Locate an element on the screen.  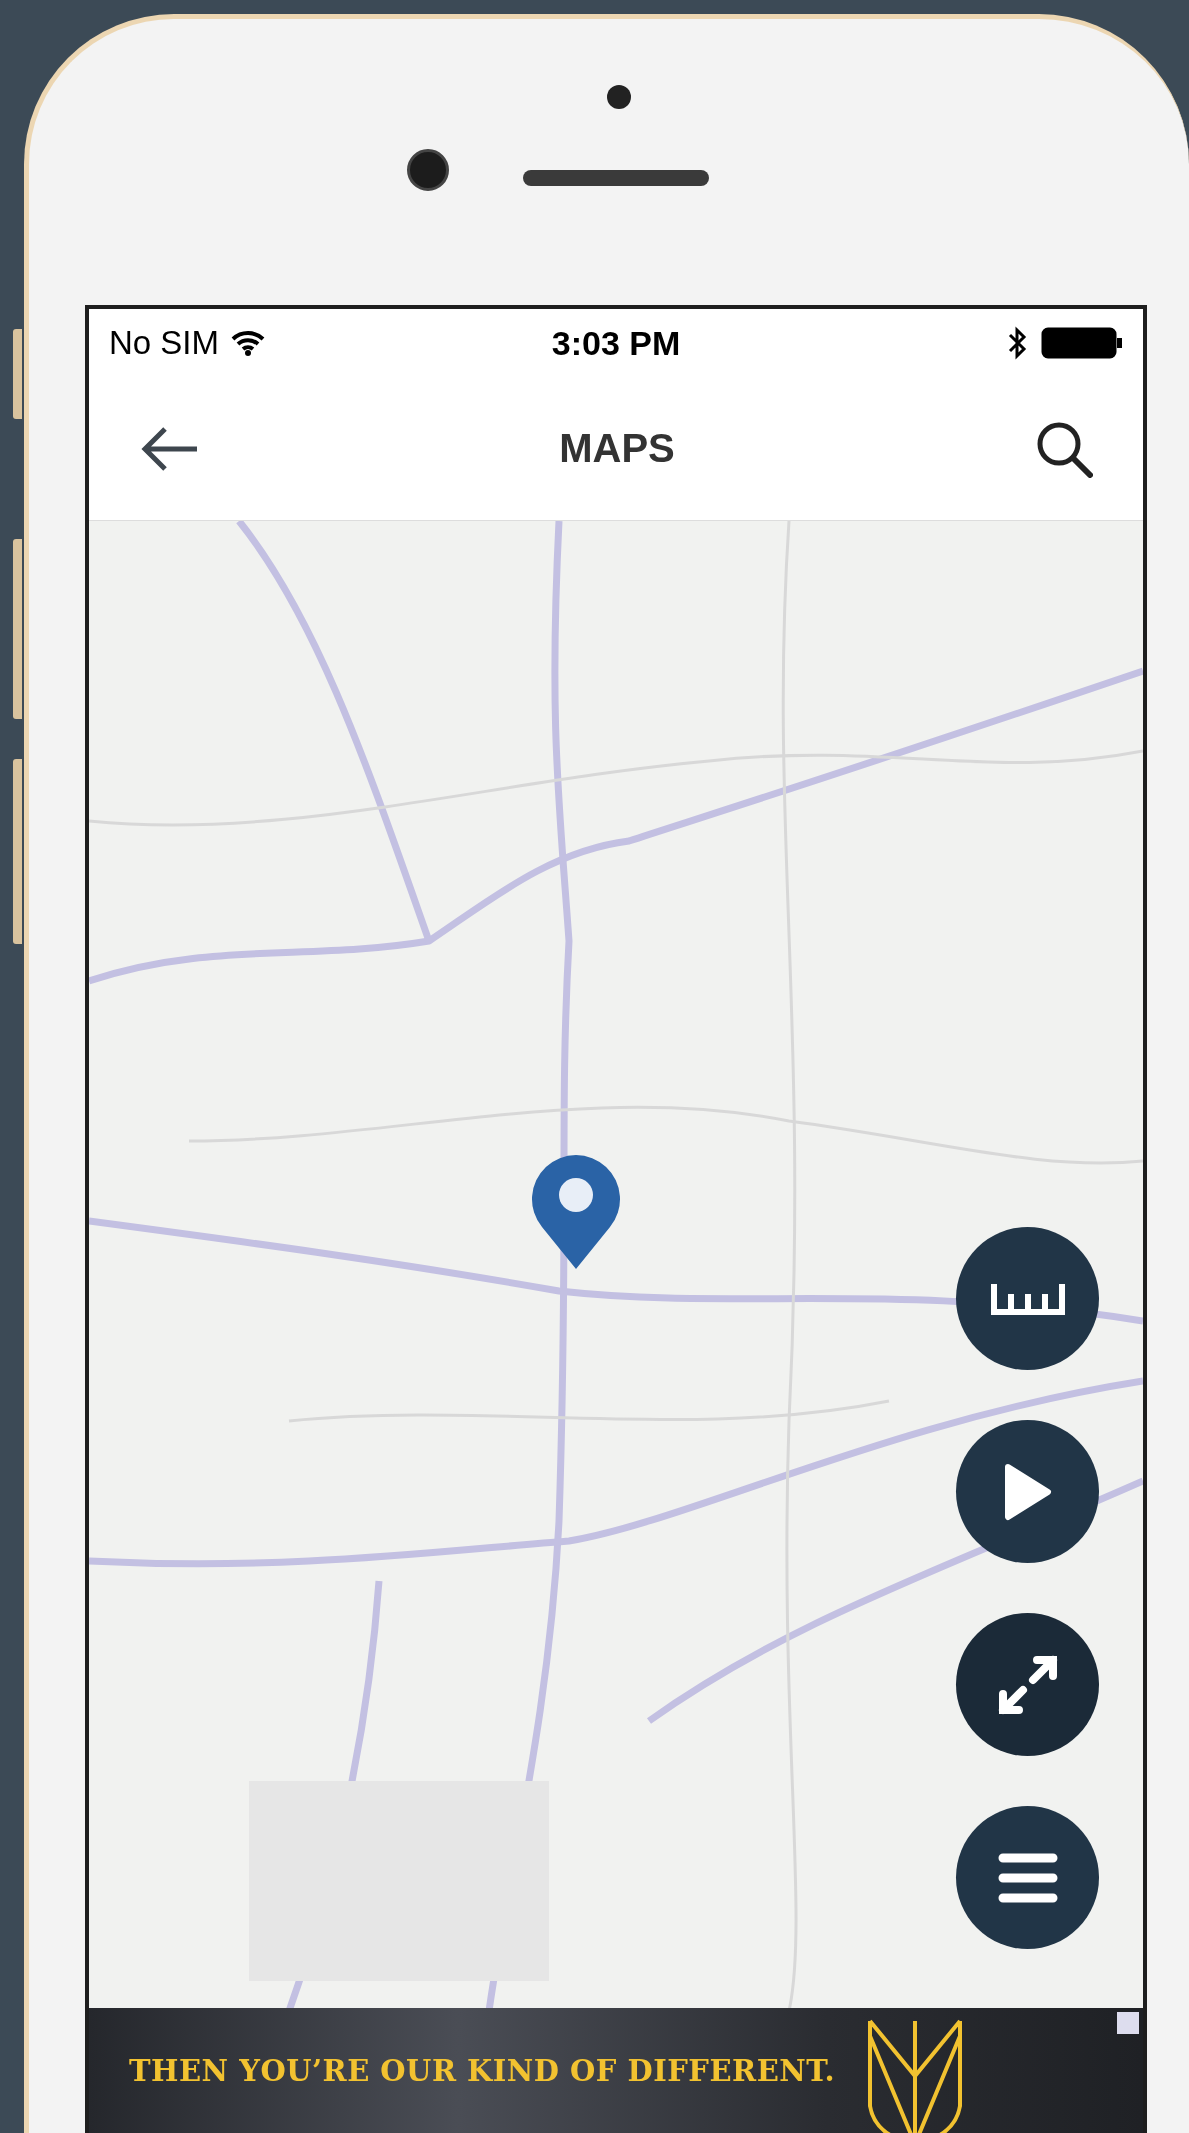
ad-text: THEN YOU’RE OUR KIND OF DIFFERENT. is located at coordinates (482, 2070).